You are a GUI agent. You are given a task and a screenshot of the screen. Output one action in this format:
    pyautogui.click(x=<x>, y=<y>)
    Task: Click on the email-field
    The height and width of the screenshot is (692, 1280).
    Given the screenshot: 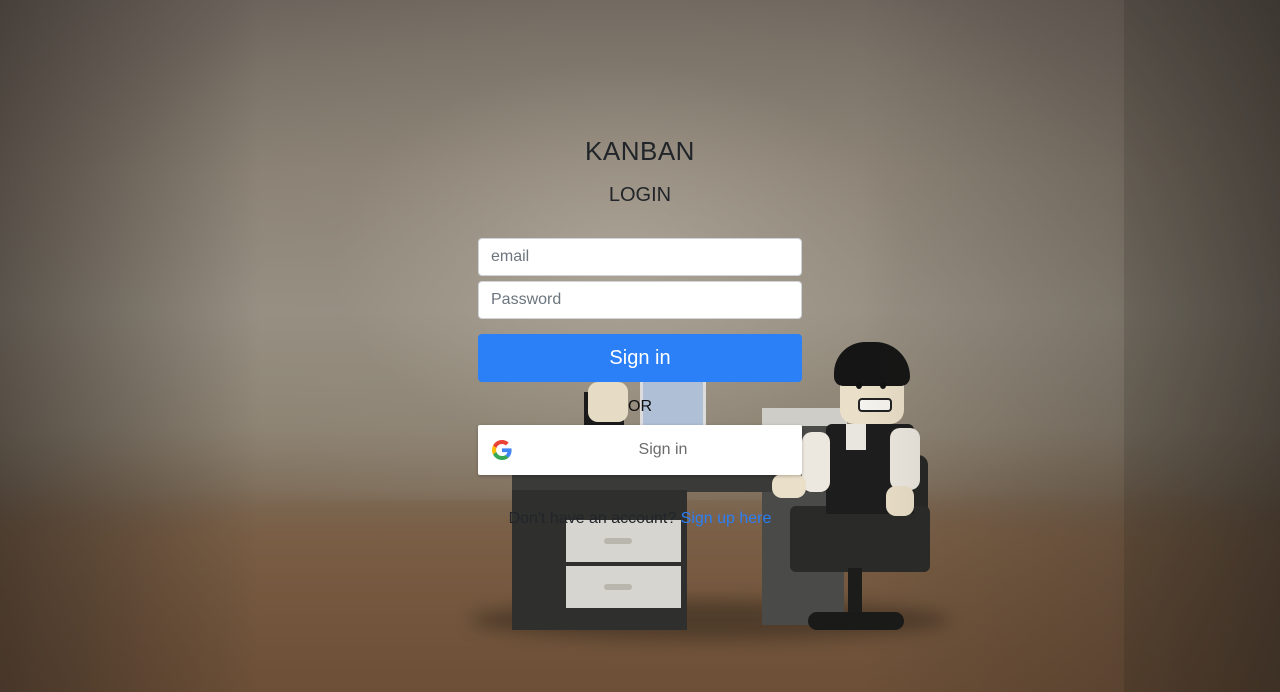 What is the action you would take?
    pyautogui.click(x=640, y=257)
    